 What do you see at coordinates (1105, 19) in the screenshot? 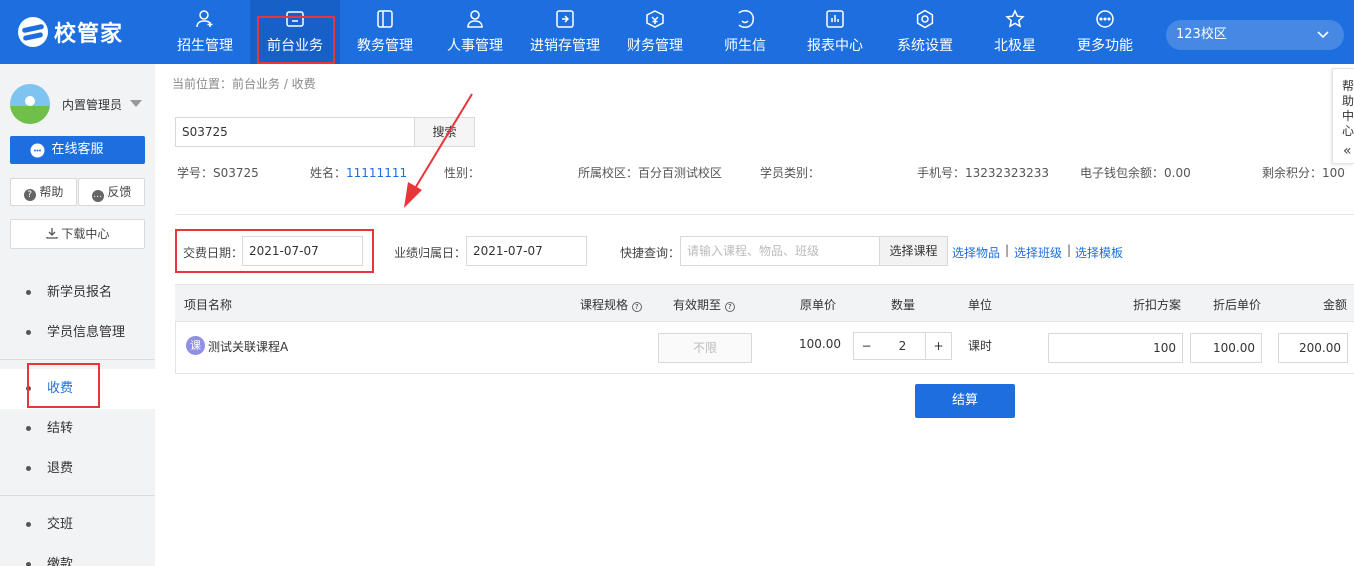
I see `more-icon` at bounding box center [1105, 19].